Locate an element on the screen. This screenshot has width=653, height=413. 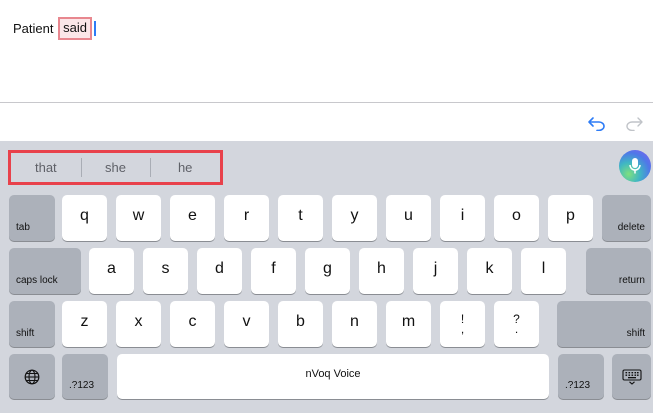
key-label: k is located at coordinates (489, 268).